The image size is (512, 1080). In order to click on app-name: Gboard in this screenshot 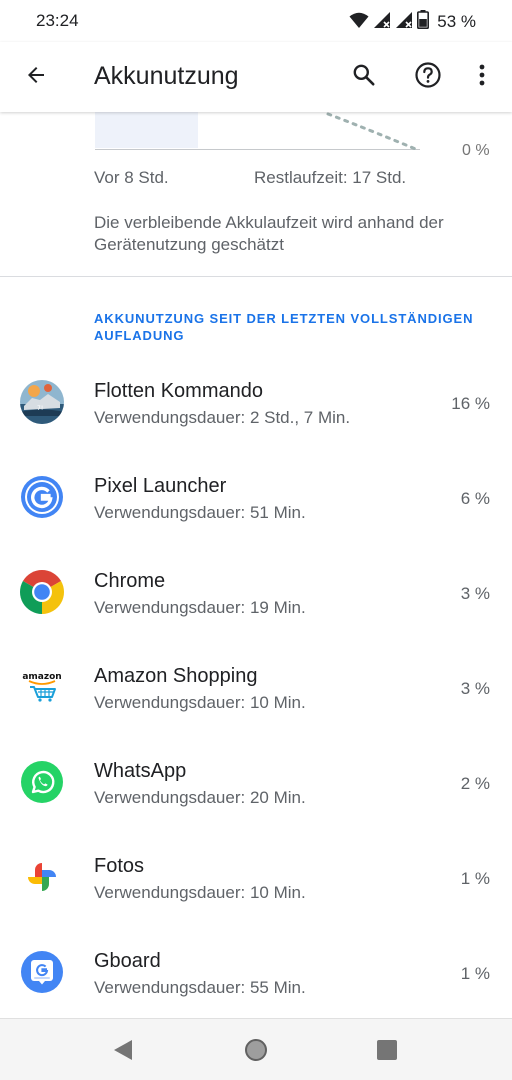, I will do `click(127, 961)`.